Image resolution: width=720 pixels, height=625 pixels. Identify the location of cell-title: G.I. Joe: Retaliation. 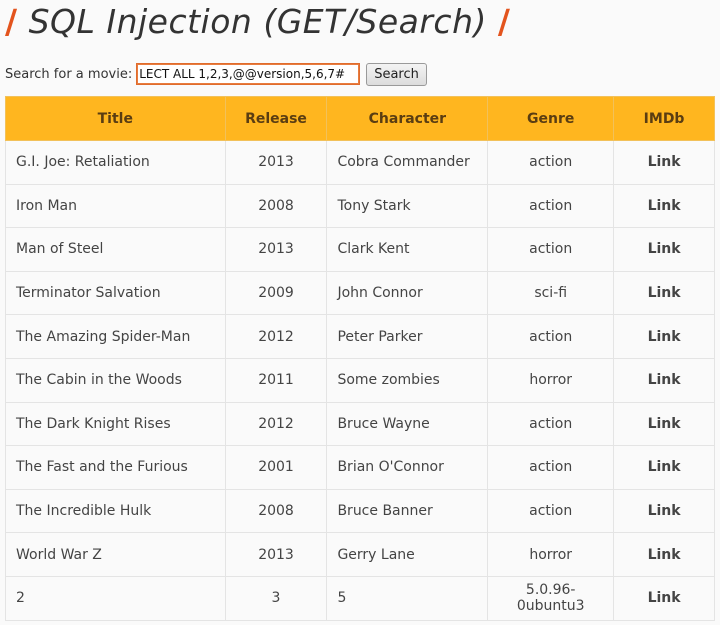
(115, 162).